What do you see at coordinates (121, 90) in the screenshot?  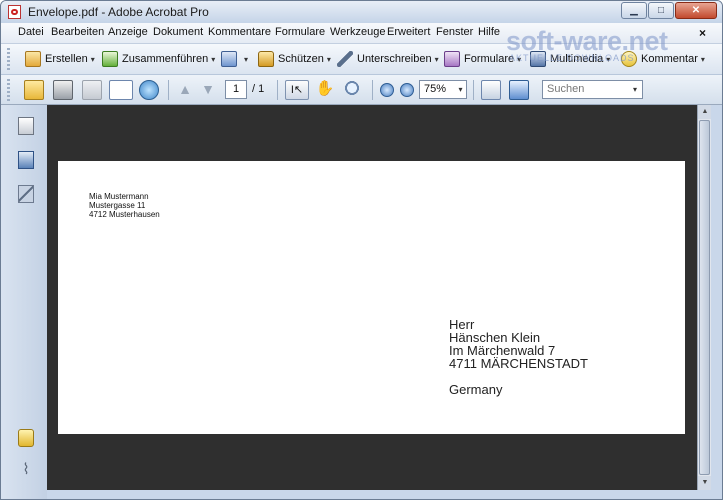 I see `email-icon` at bounding box center [121, 90].